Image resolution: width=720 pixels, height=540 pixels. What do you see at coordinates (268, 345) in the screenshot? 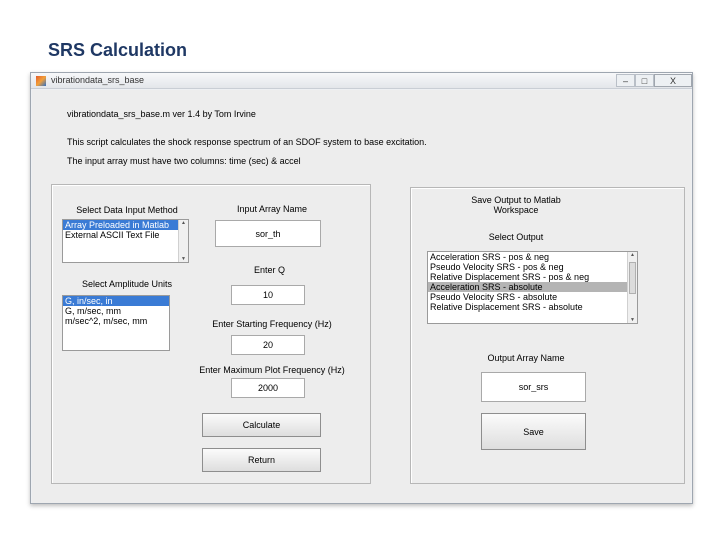
I see `start-frequency-field` at bounding box center [268, 345].